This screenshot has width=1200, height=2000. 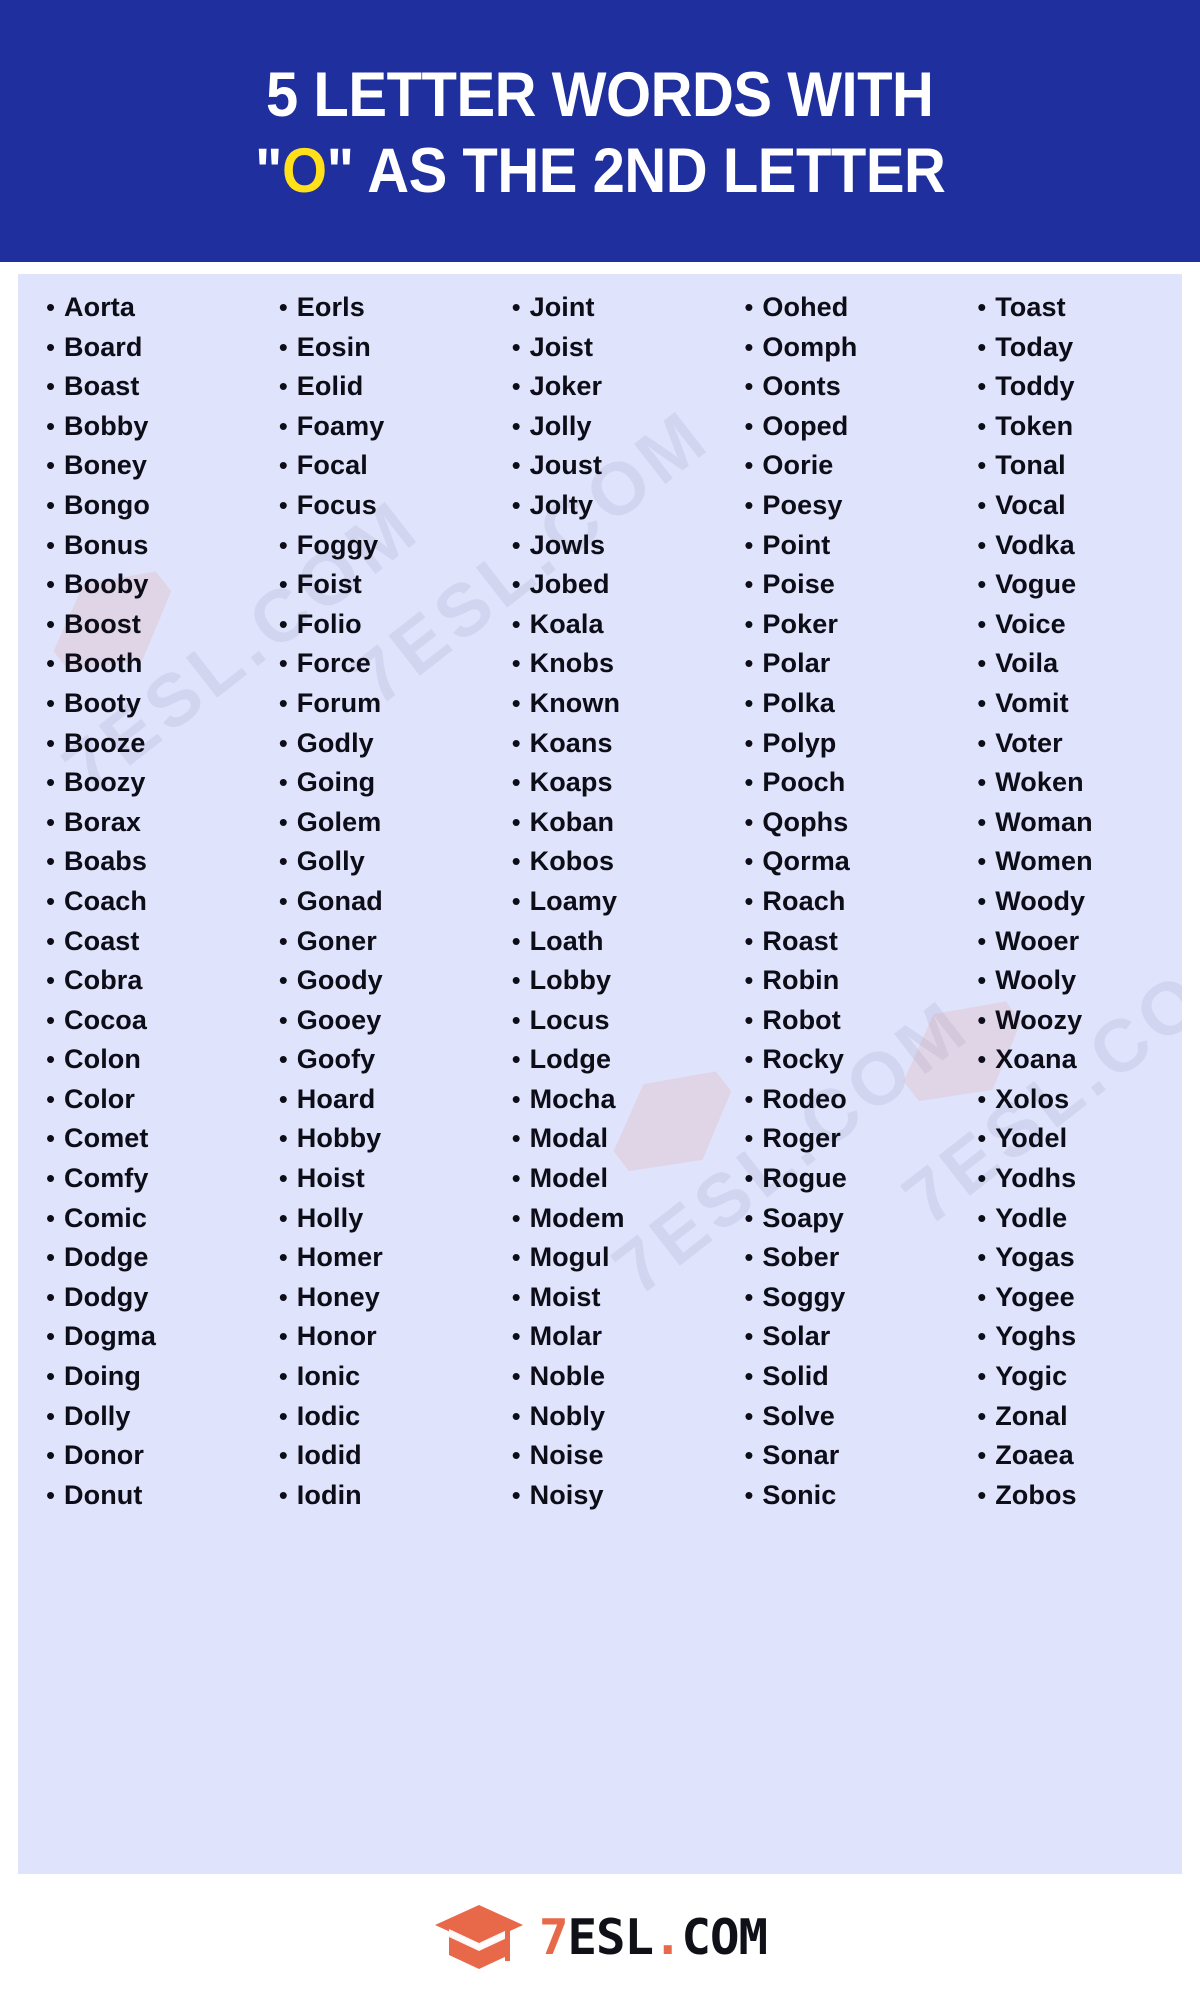 I want to click on list-item: • Aorta, so click(x=148, y=308).